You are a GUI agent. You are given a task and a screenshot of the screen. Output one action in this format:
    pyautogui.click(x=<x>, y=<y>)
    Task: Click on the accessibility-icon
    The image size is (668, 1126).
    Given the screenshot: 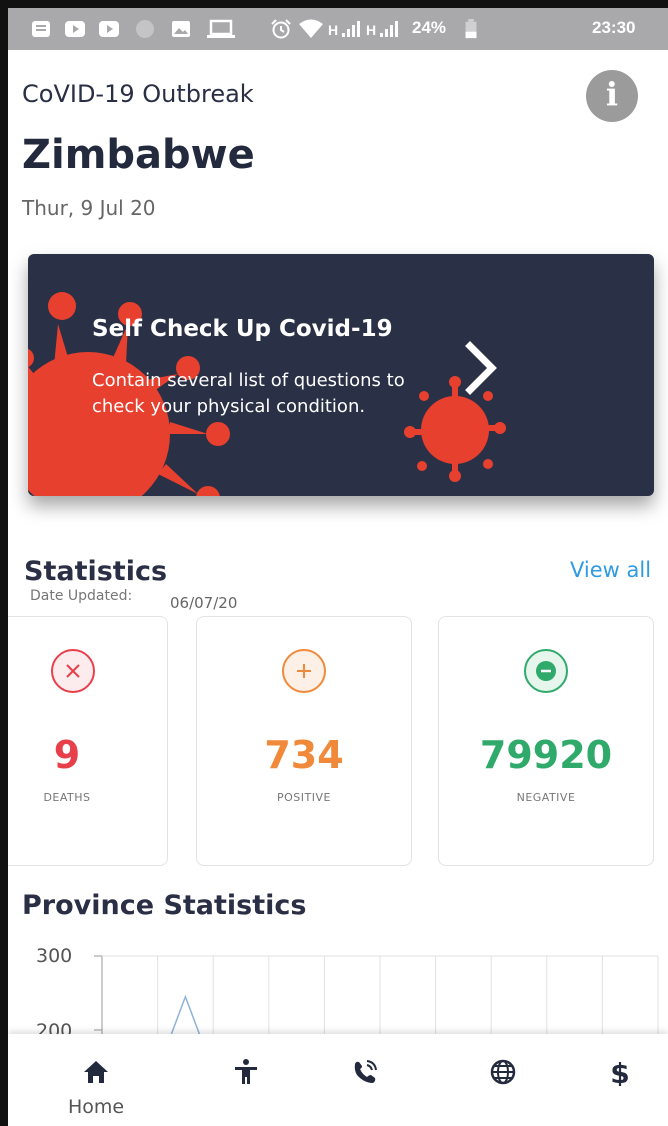 What is the action you would take?
    pyautogui.click(x=246, y=1071)
    